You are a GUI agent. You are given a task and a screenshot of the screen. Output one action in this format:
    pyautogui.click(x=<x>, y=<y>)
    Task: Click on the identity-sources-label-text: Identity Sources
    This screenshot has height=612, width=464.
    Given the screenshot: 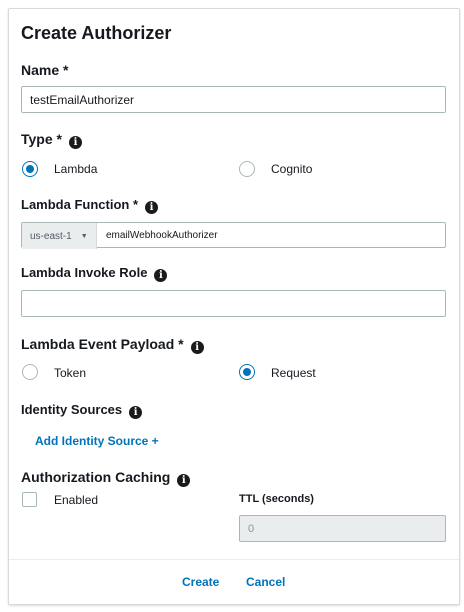 What is the action you would take?
    pyautogui.click(x=72, y=409)
    